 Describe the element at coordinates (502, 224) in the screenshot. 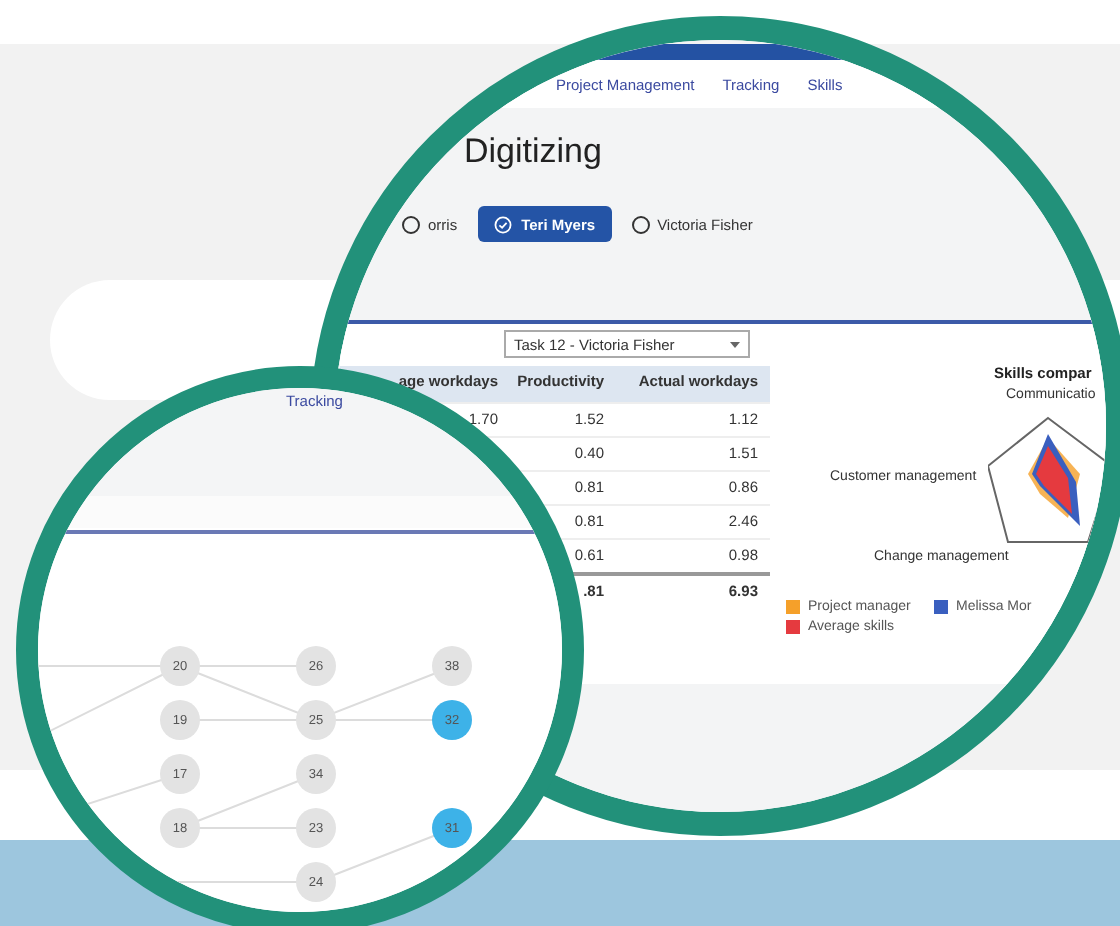

I see `check-circle-icon` at that location.